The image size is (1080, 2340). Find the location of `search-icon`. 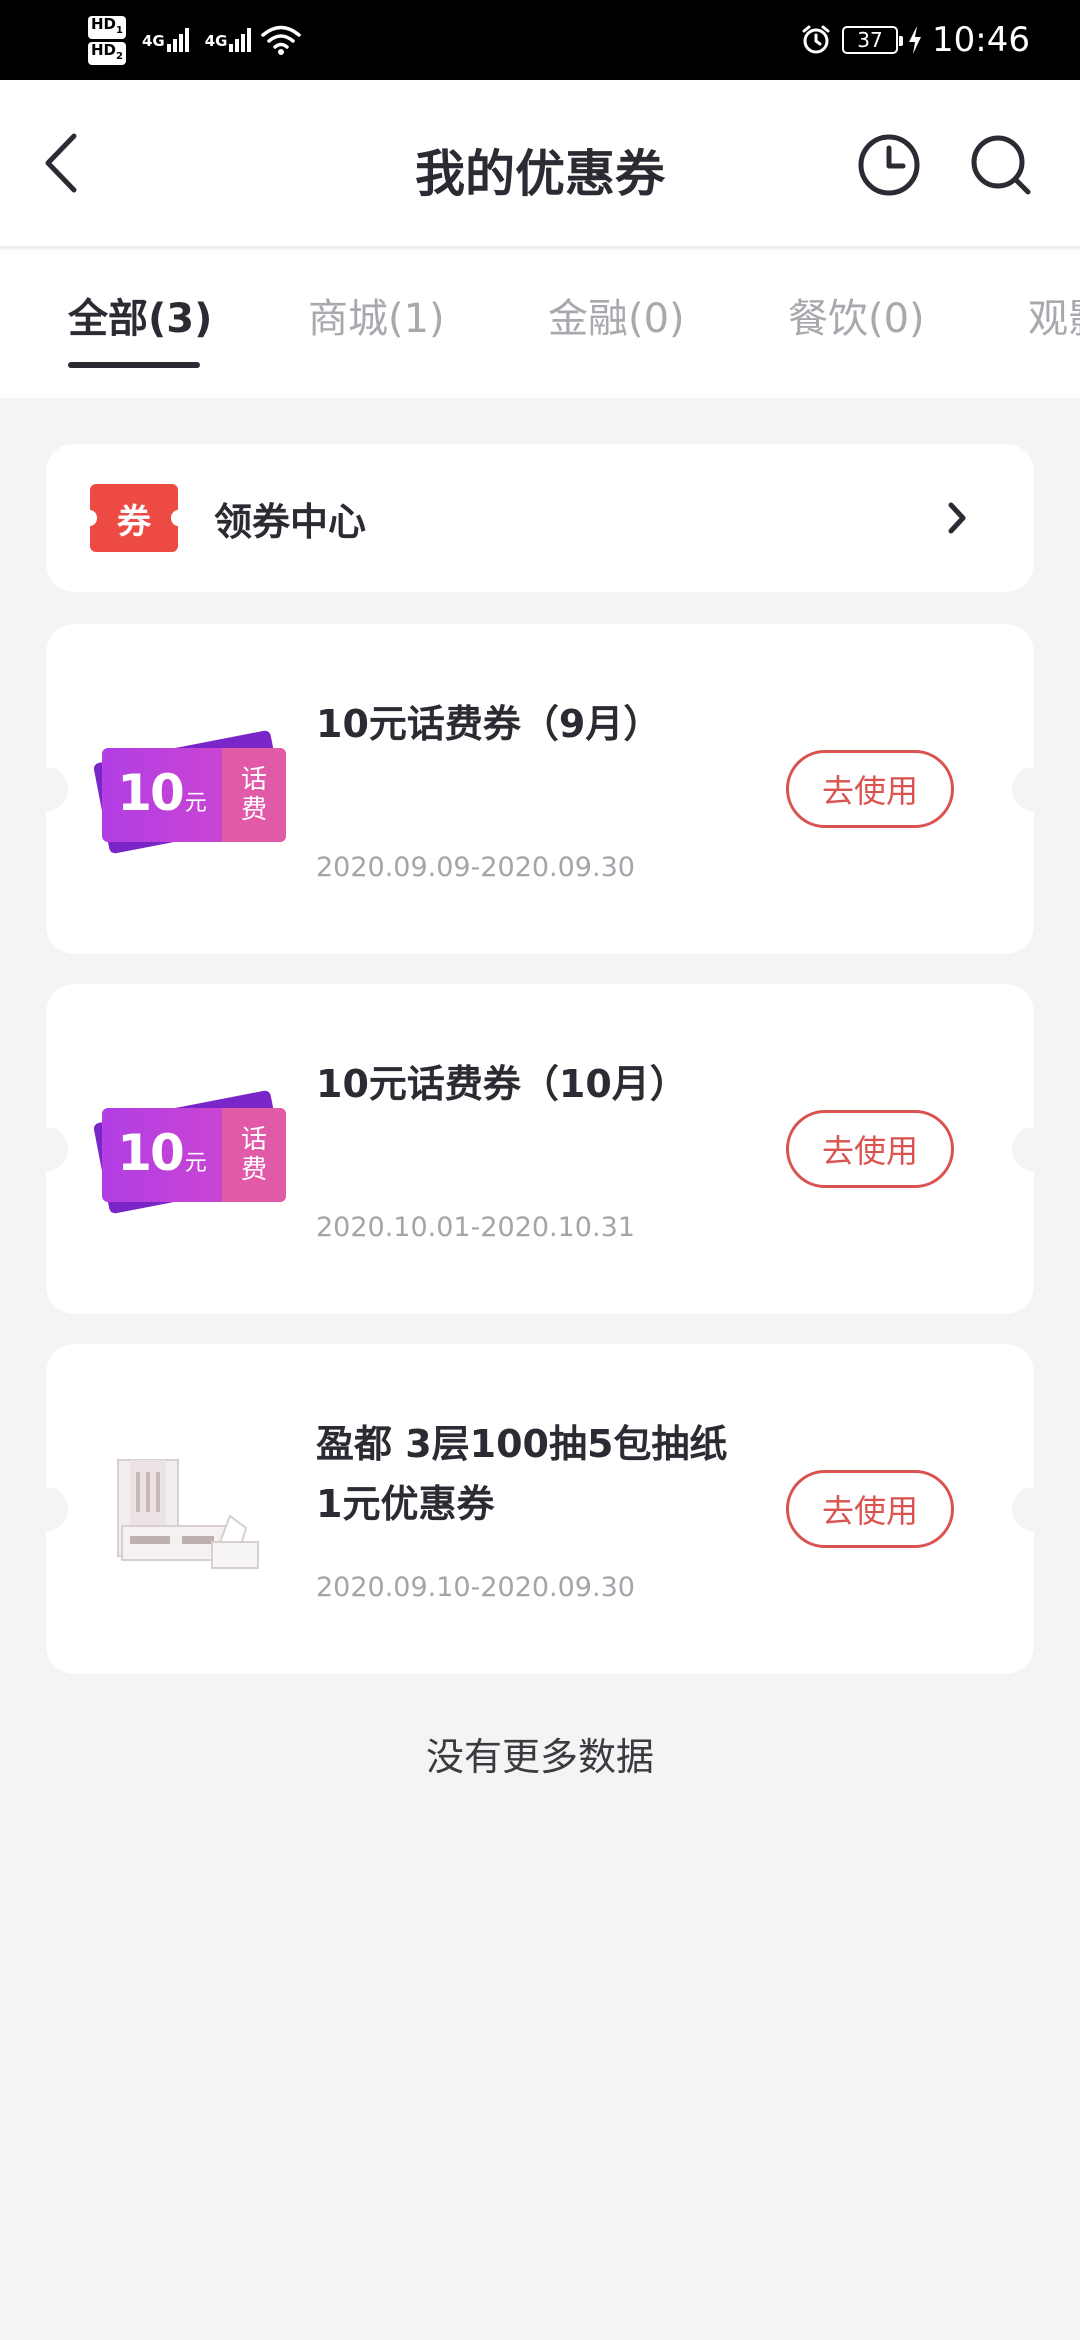

search-icon is located at coordinates (1001, 165).